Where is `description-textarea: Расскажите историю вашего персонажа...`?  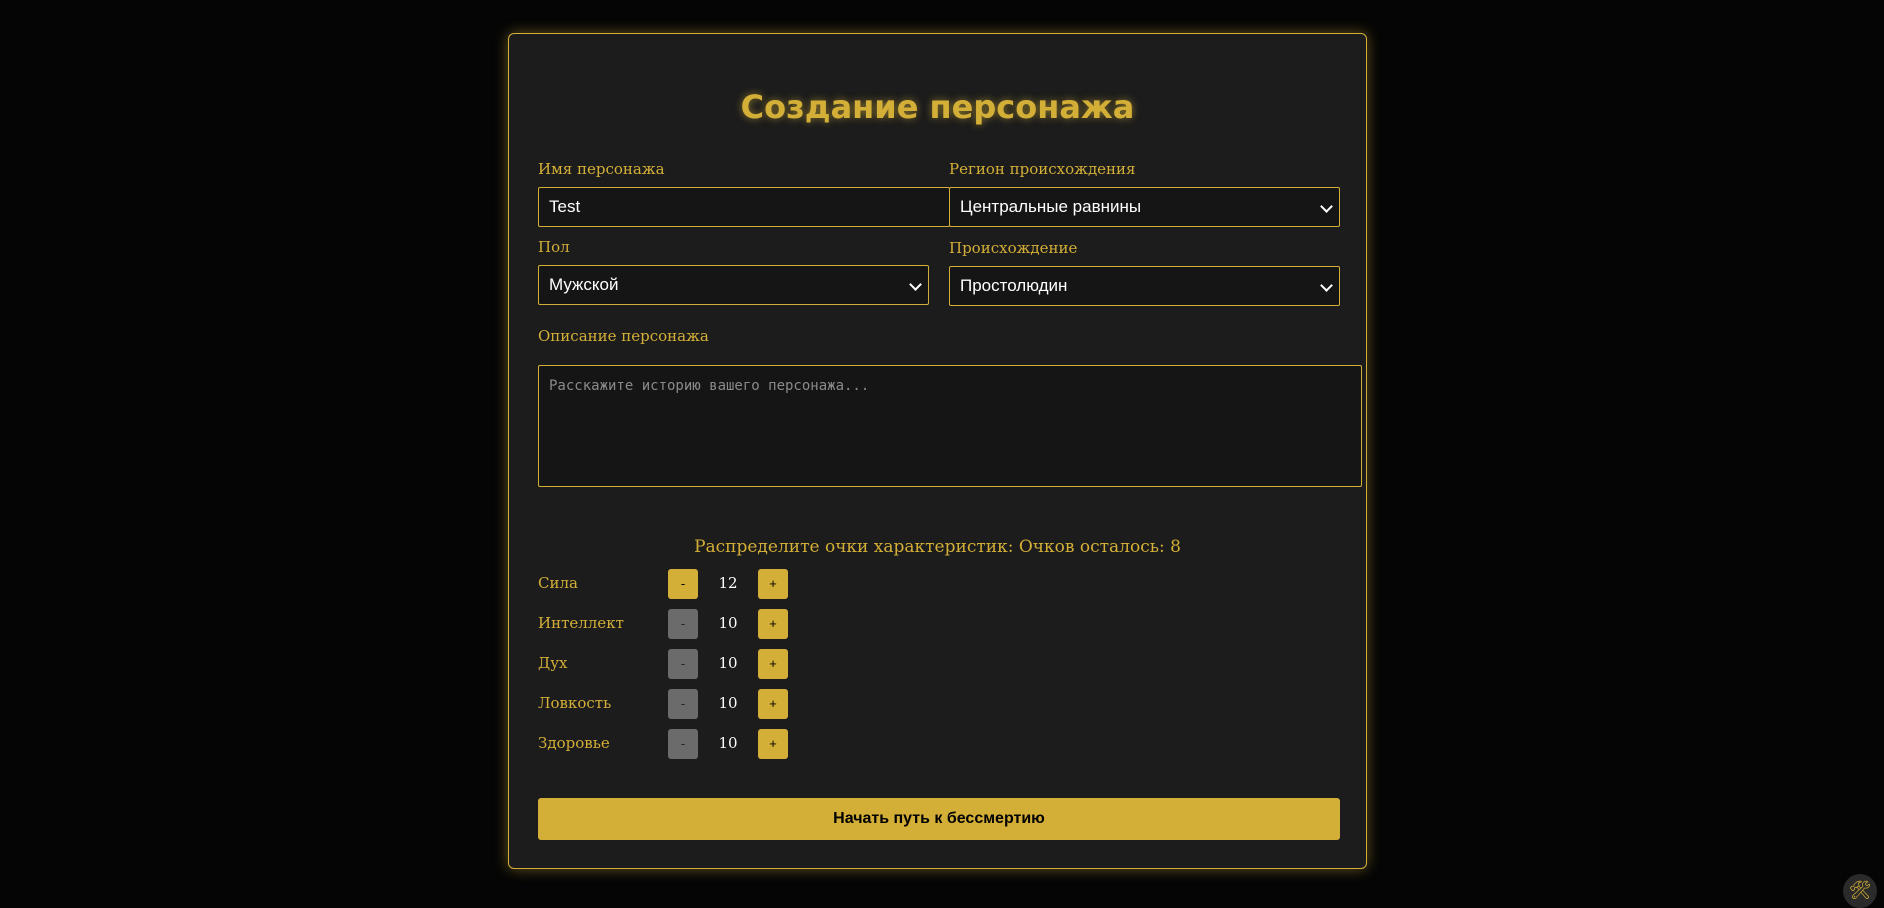
description-textarea: Расскажите историю вашего персонажа... is located at coordinates (950, 426).